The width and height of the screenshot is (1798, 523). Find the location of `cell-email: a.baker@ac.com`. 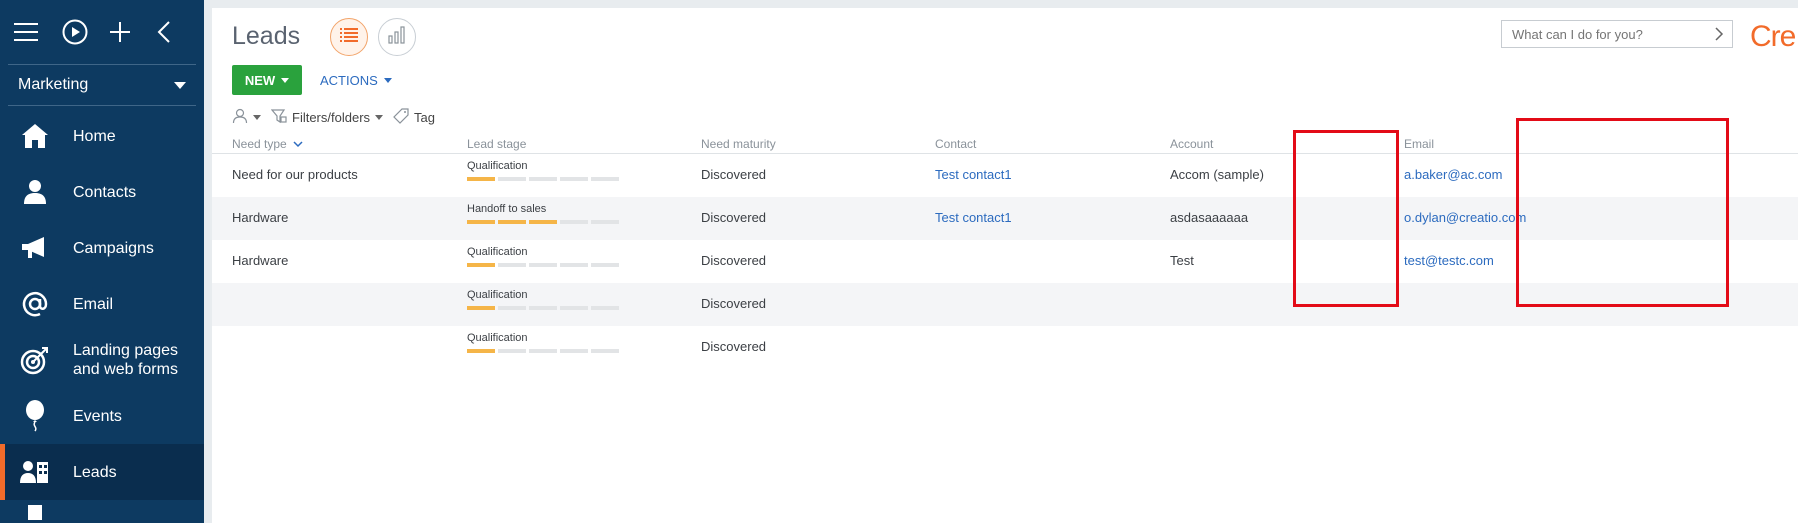

cell-email: a.baker@ac.com is located at coordinates (1453, 174).